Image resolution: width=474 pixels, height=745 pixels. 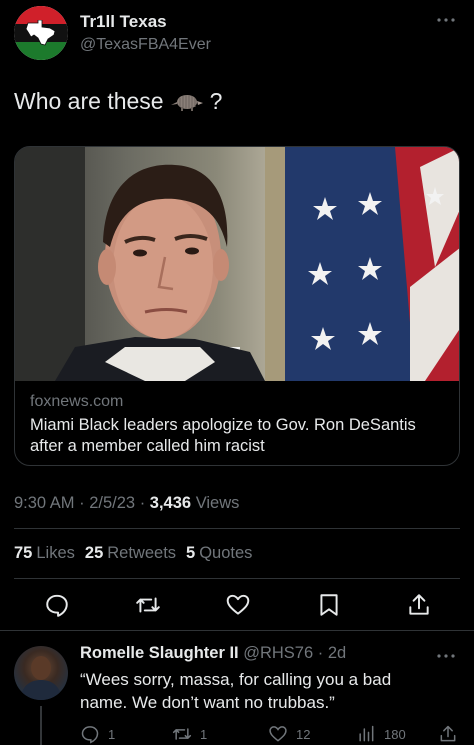 What do you see at coordinates (446, 20) in the screenshot?
I see `more-options-icon` at bounding box center [446, 20].